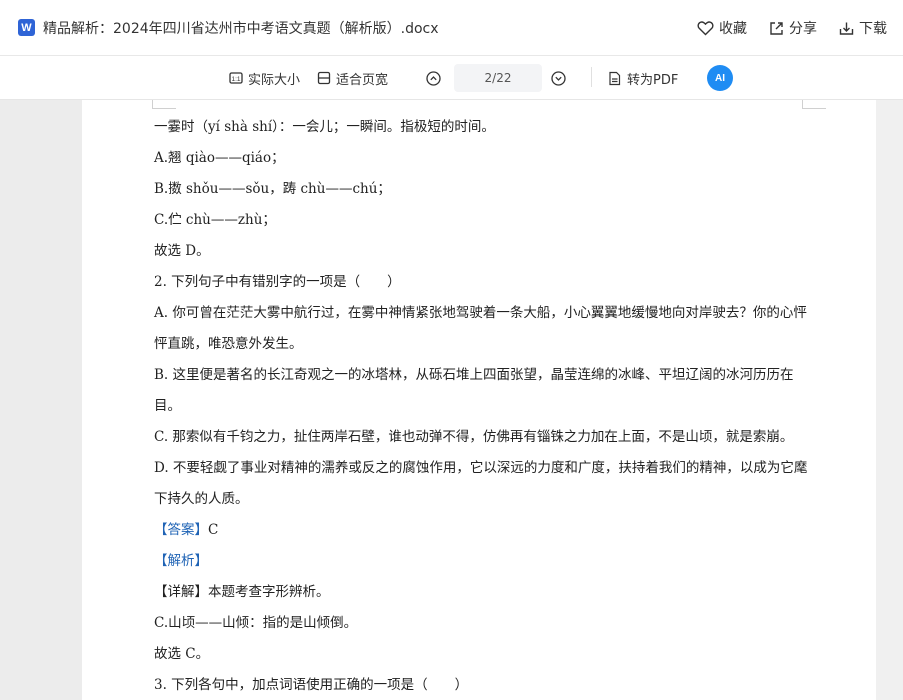  I want to click on chevron-down-icon, so click(558, 78).